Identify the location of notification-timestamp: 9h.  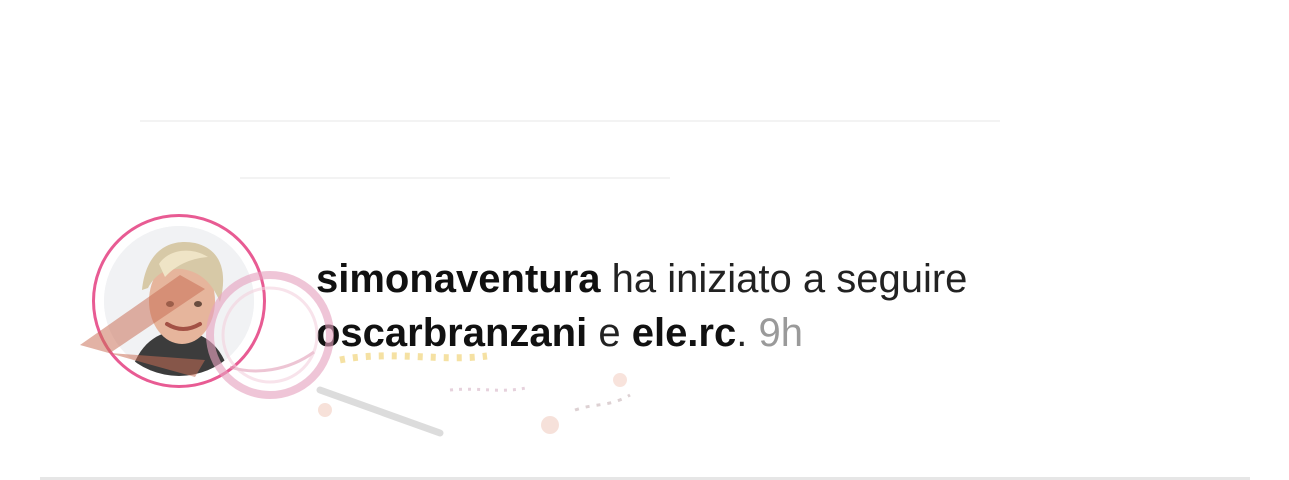
(780, 333).